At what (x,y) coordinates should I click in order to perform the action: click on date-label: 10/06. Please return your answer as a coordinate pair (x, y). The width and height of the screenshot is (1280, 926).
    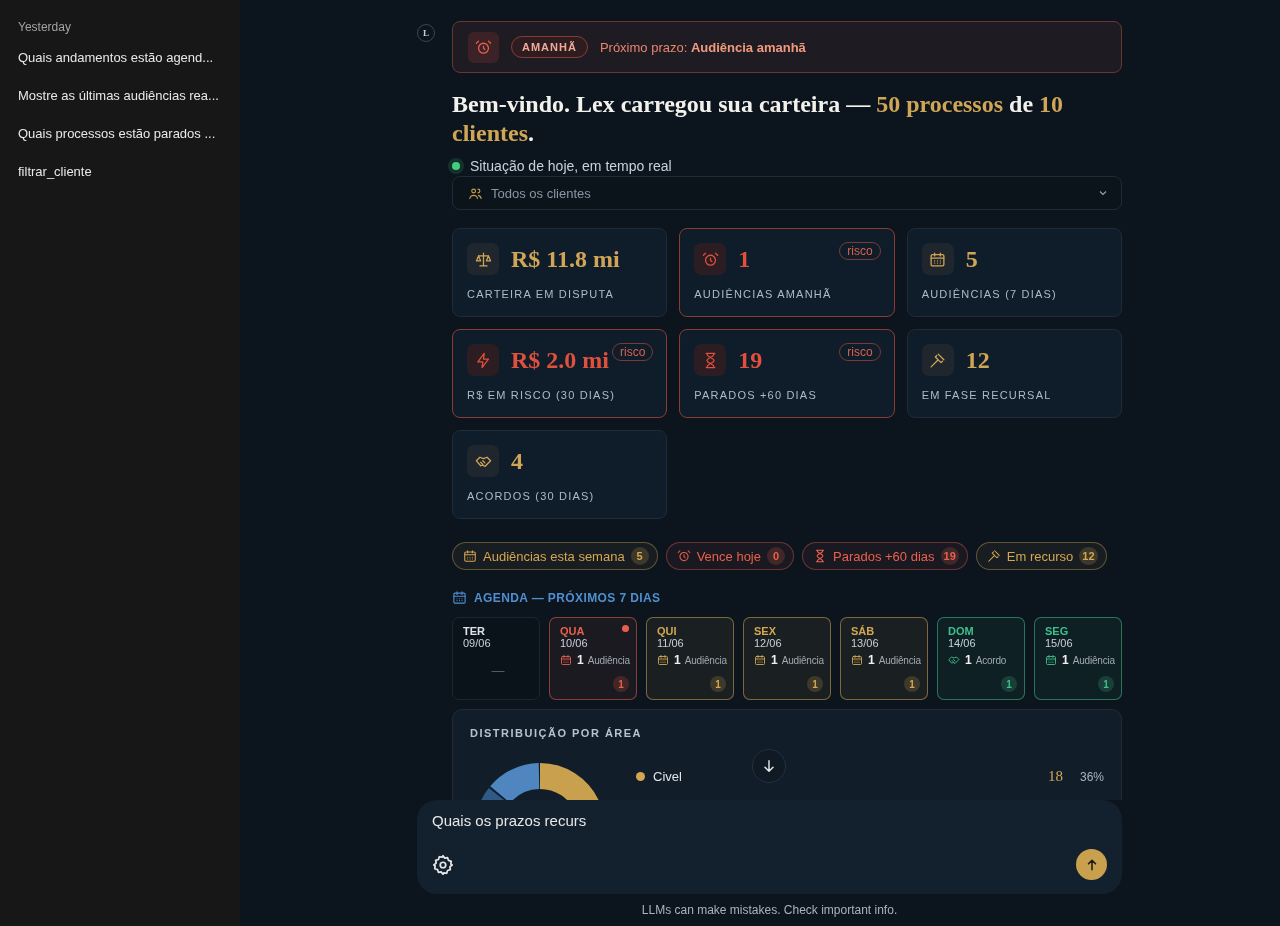
    Looking at the image, I should click on (574, 643).